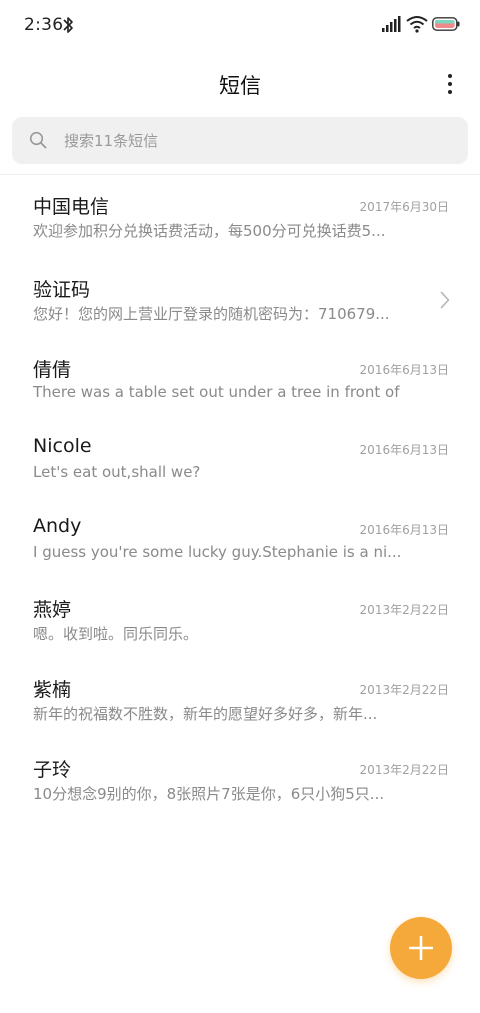 The height and width of the screenshot is (1013, 480). What do you see at coordinates (446, 24) in the screenshot?
I see `battery-icon` at bounding box center [446, 24].